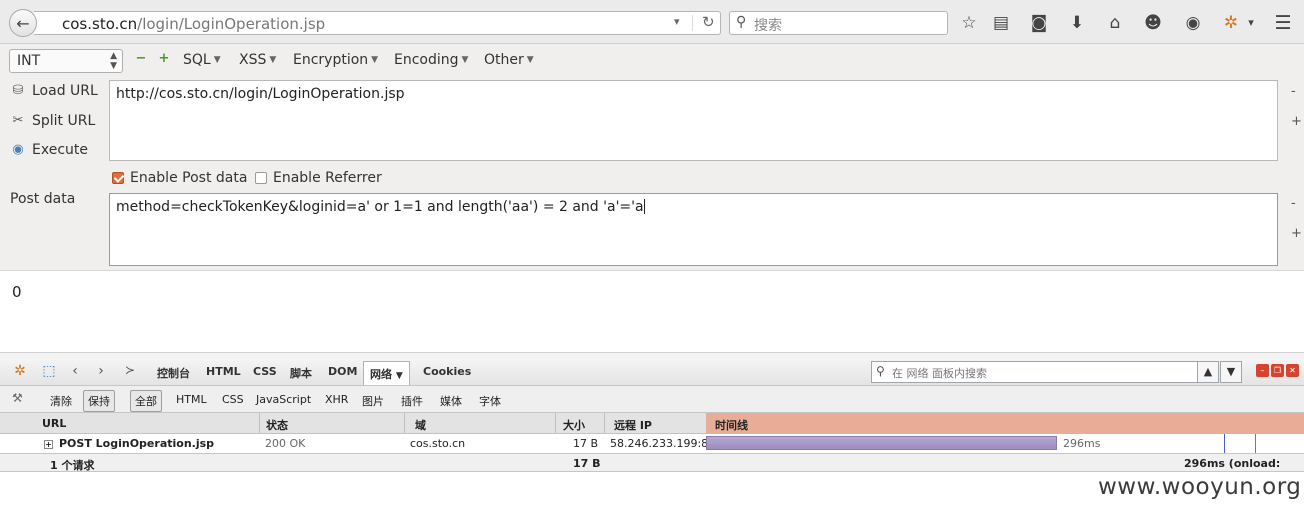 Image resolution: width=1304 pixels, height=515 pixels. I want to click on request-url: + POST LoginOperation.jsp, so click(129, 443).